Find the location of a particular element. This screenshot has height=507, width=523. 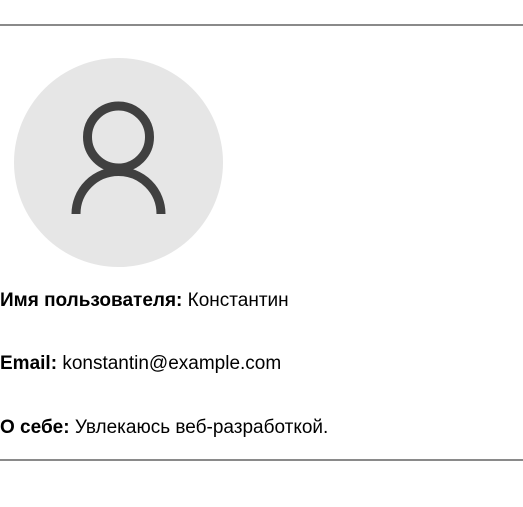

username-value: Константин is located at coordinates (238, 300).